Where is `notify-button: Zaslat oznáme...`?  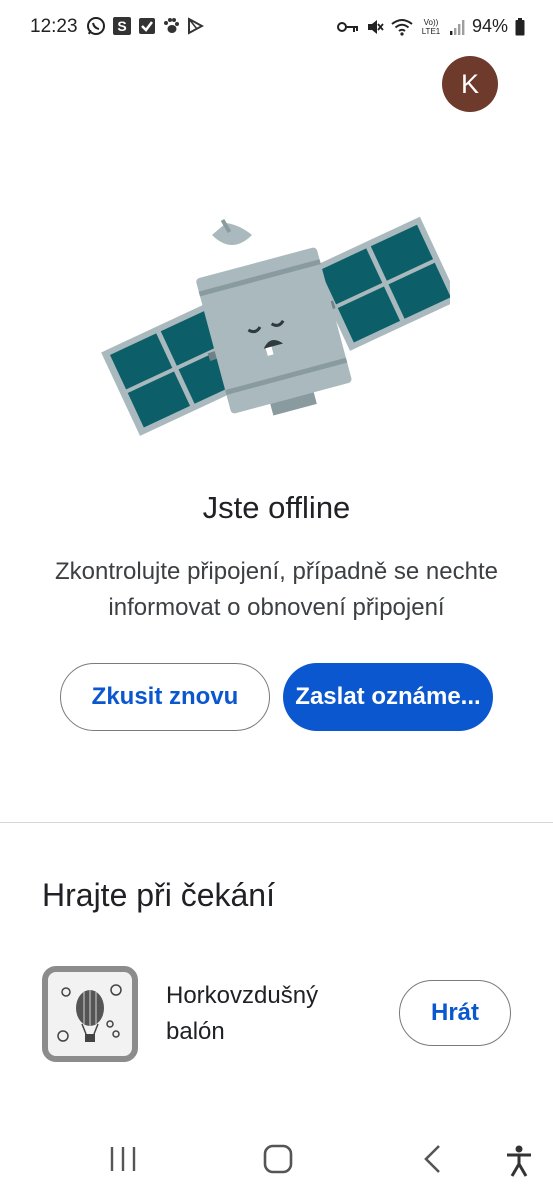
notify-button: Zaslat oznáme... is located at coordinates (388, 697).